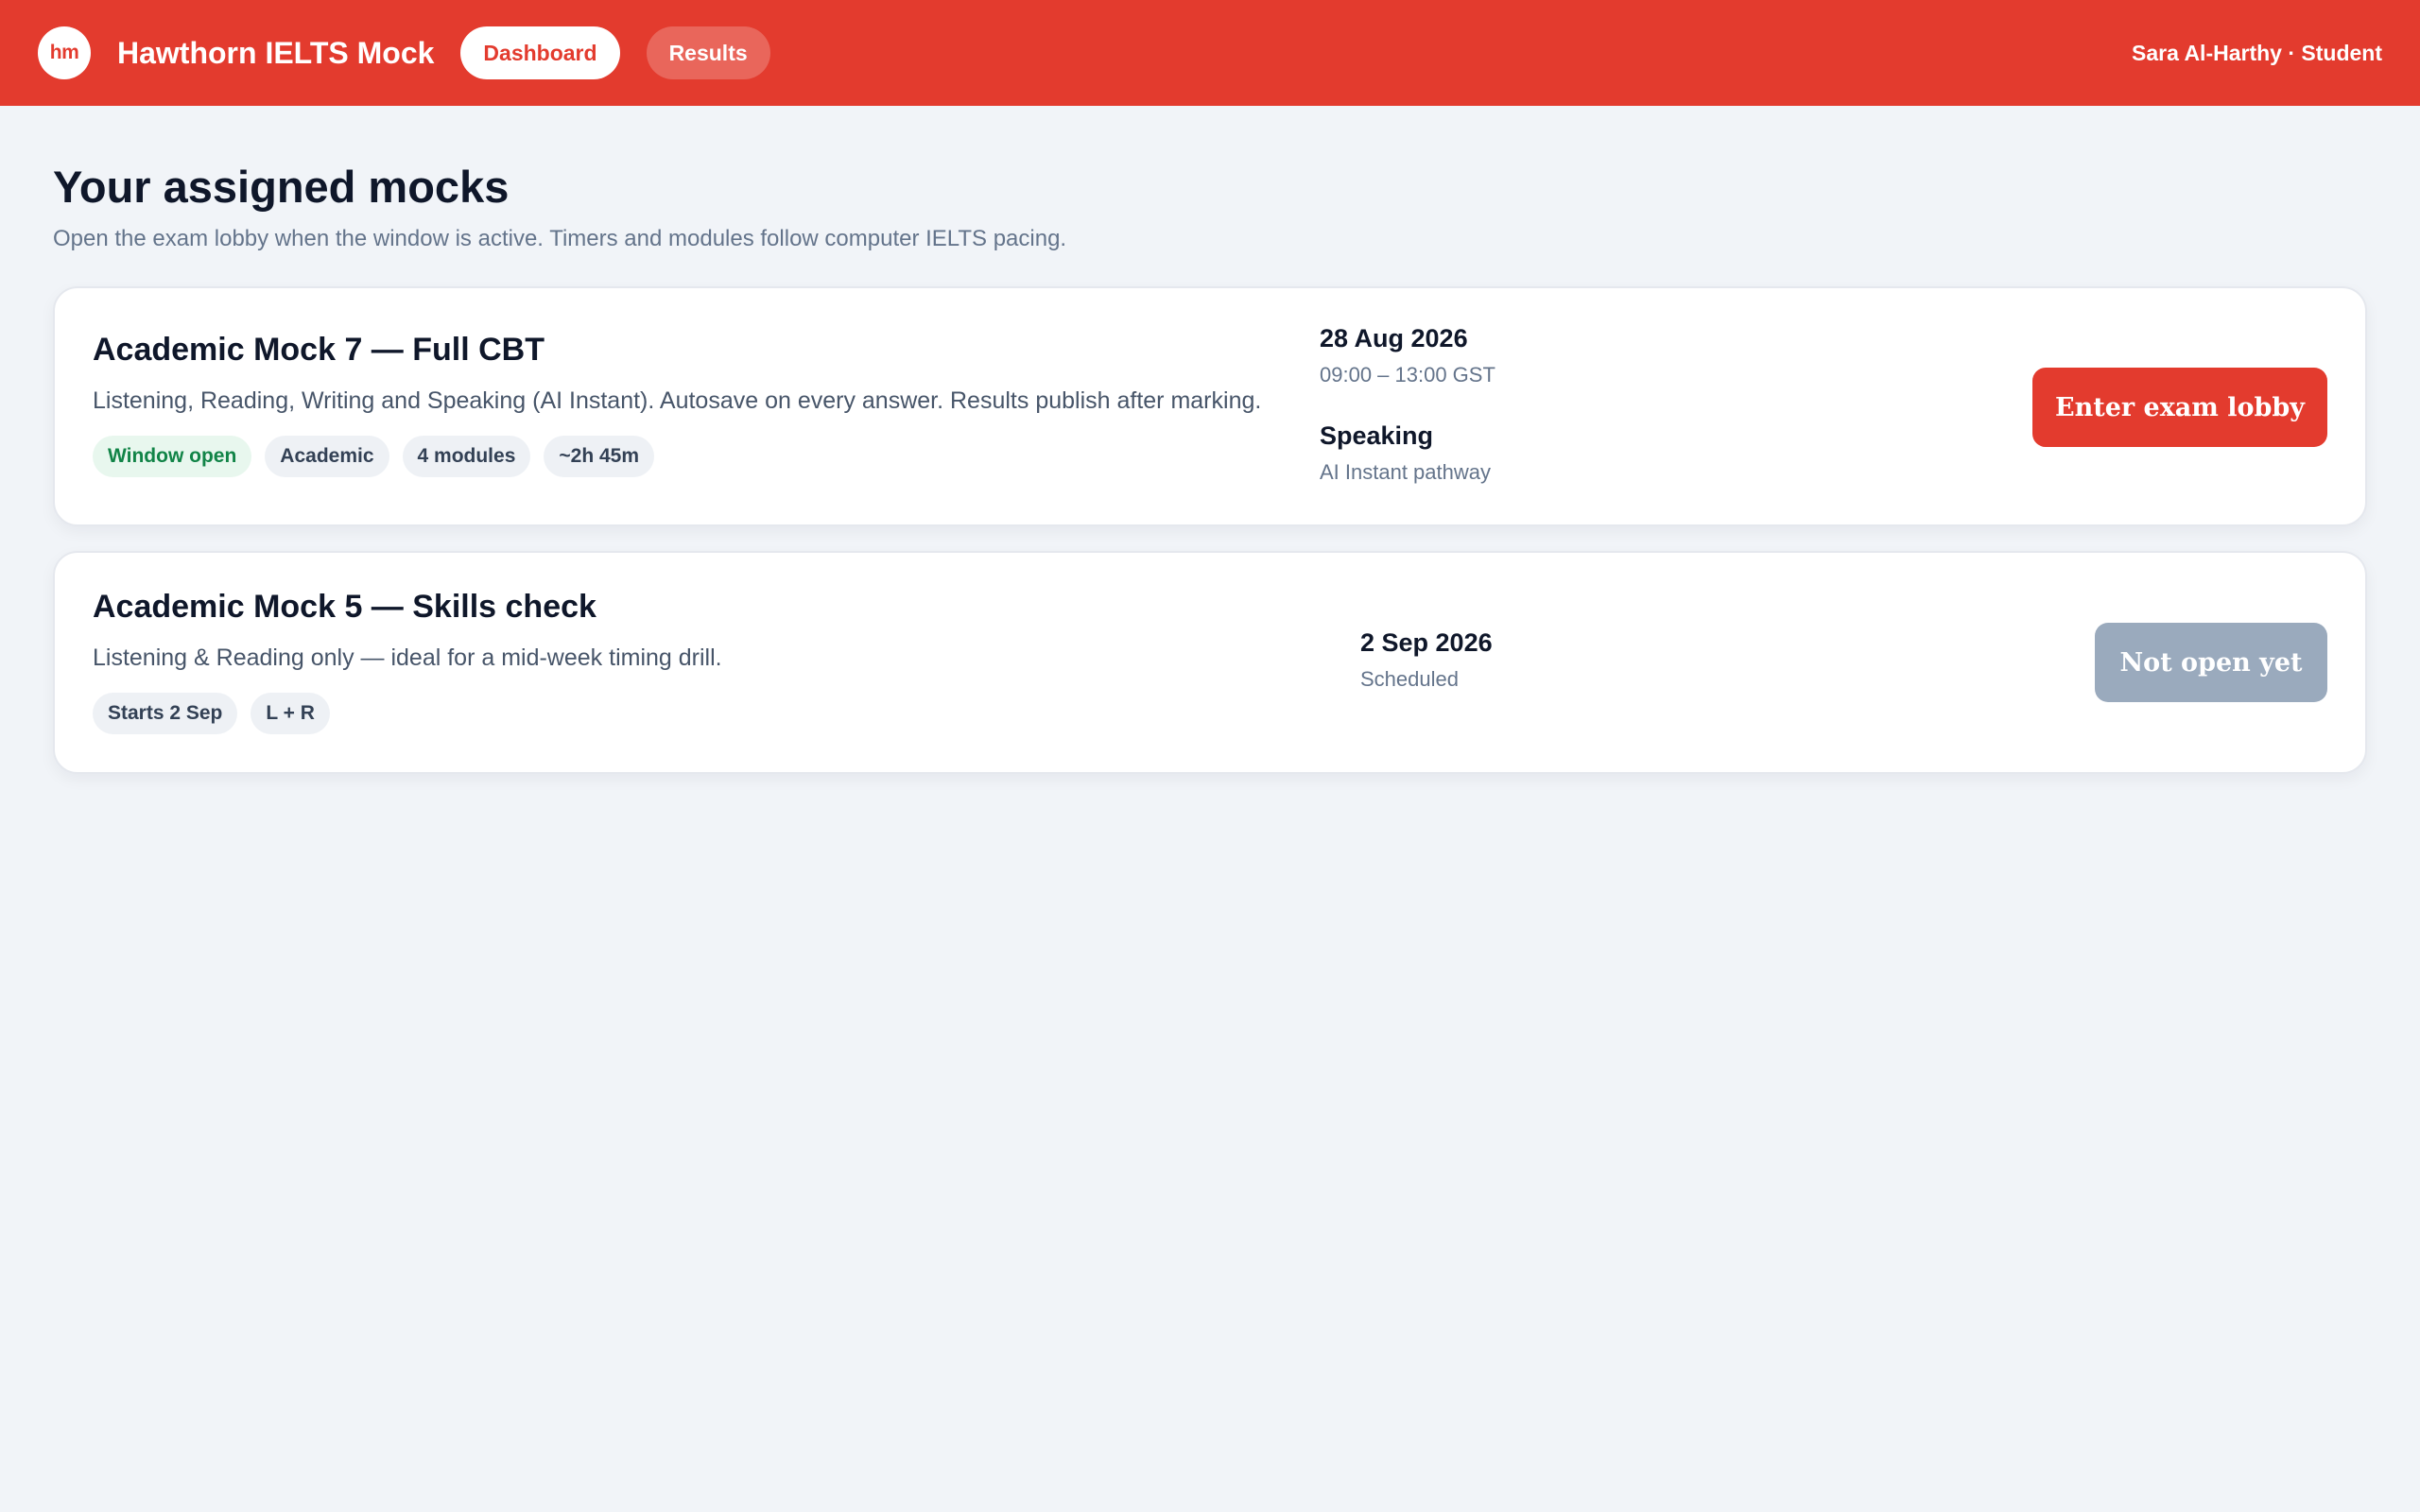 The width and height of the screenshot is (2420, 1512). I want to click on speaking-pathway: AI Instant pathway, so click(1405, 472).